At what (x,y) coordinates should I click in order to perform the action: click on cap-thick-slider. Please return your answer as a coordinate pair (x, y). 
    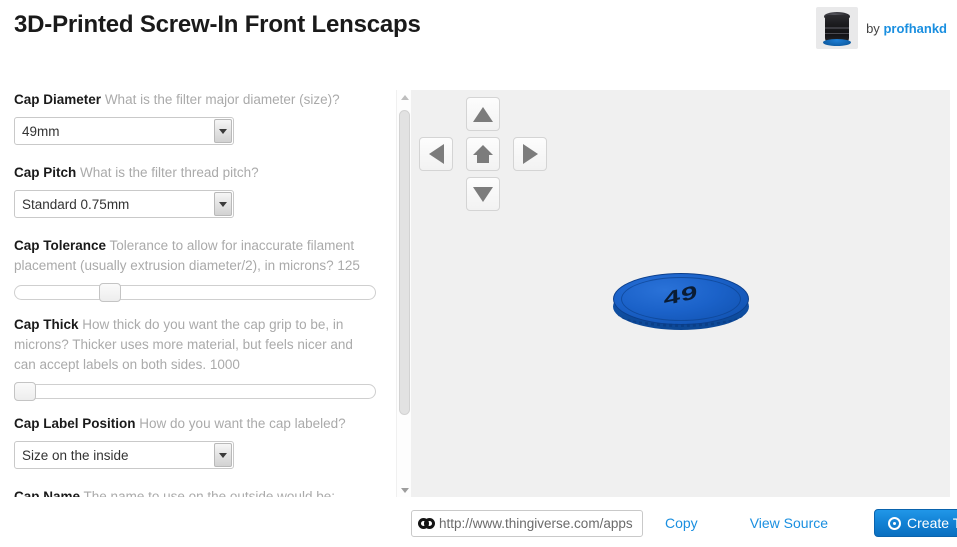
    Looking at the image, I should click on (195, 391).